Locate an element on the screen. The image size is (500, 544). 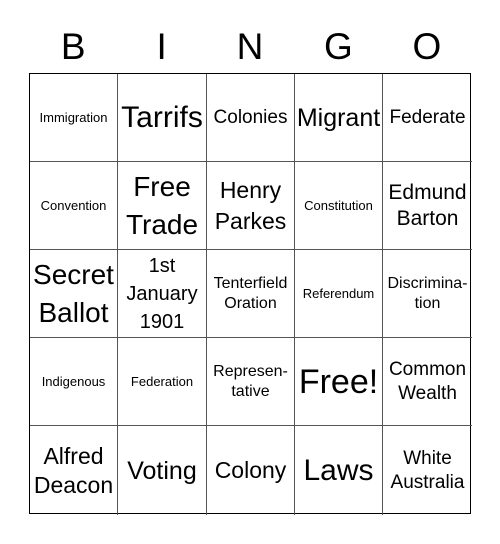
bingo-cell-text: Federate is located at coordinates (427, 117).